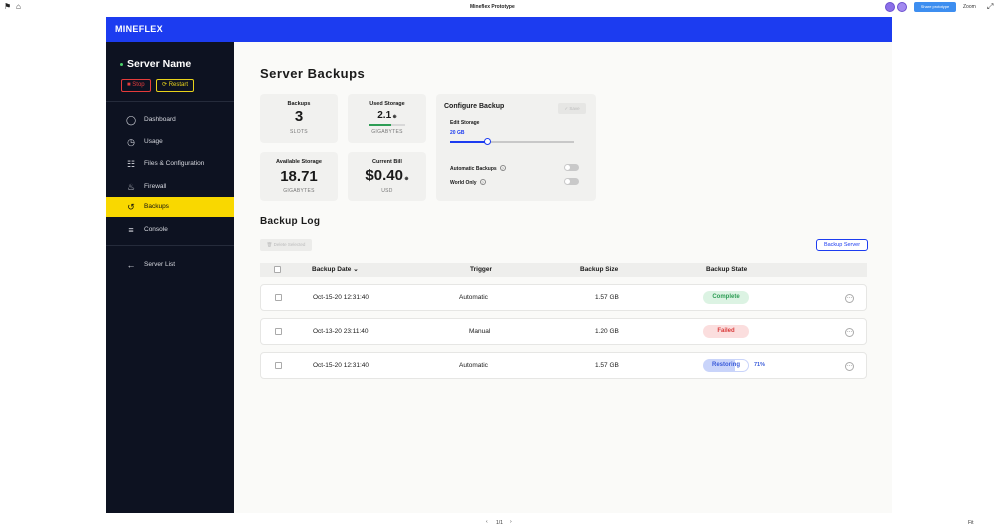 The width and height of the screenshot is (1000, 530). Describe the element at coordinates (170, 207) in the screenshot. I see `sidebar-item-backups: ↺ Backups` at that location.